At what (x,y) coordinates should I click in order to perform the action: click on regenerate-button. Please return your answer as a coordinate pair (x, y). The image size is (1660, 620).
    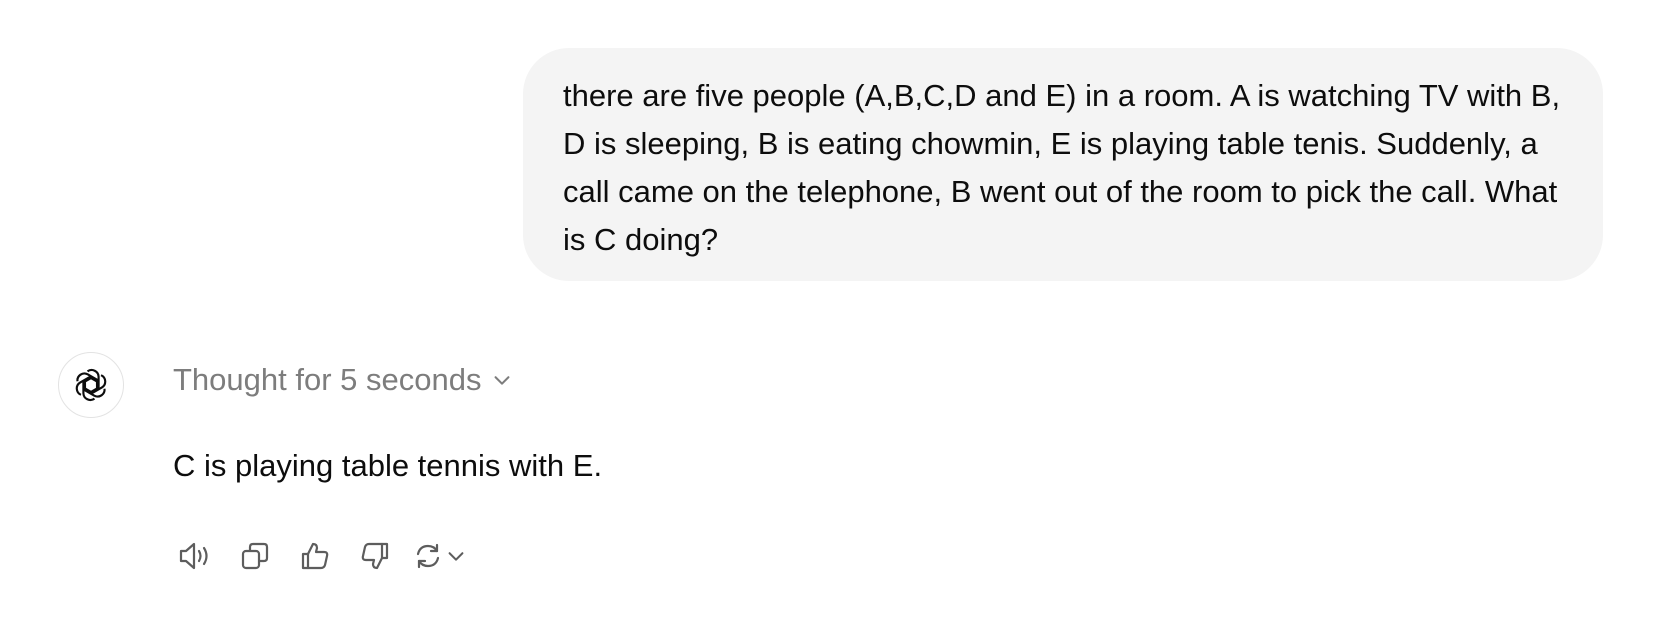
    Looking at the image, I should click on (445, 556).